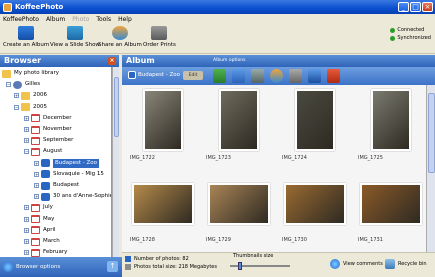 The width and height of the screenshot is (435, 277). I want to click on browser-options-bar: Browser options ↑, so click(61, 267).